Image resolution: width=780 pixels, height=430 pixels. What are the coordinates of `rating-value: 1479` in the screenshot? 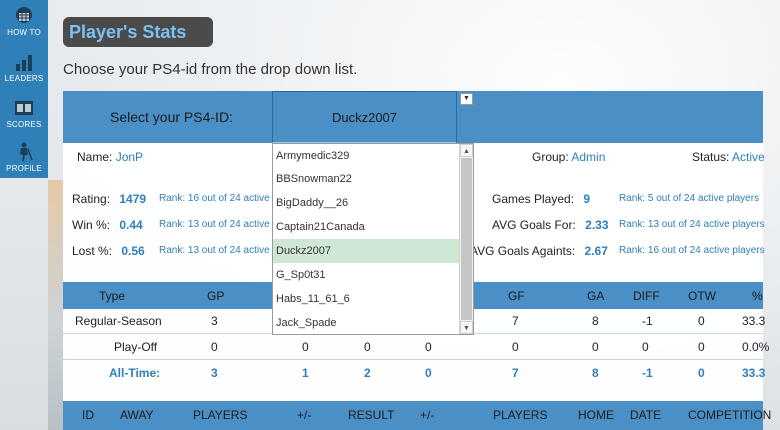 It's located at (133, 199).